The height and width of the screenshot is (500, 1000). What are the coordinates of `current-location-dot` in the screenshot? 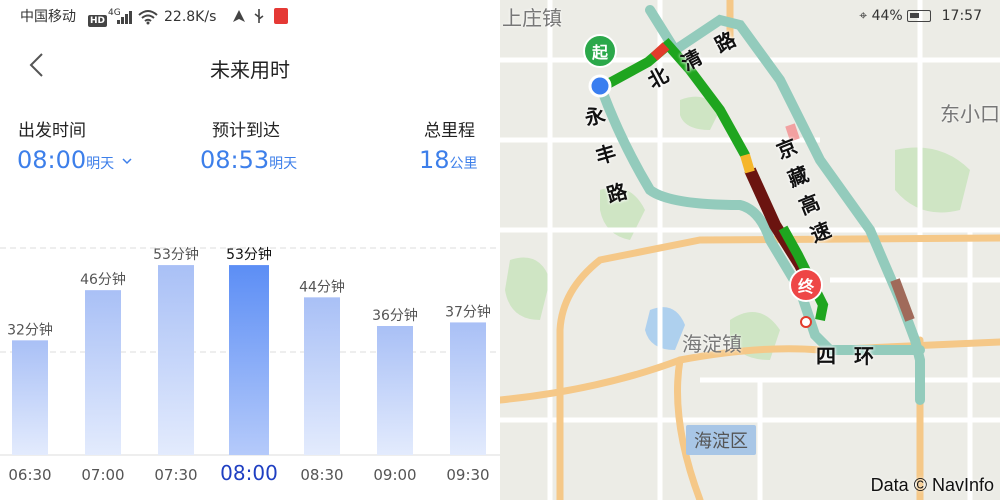 It's located at (600, 86).